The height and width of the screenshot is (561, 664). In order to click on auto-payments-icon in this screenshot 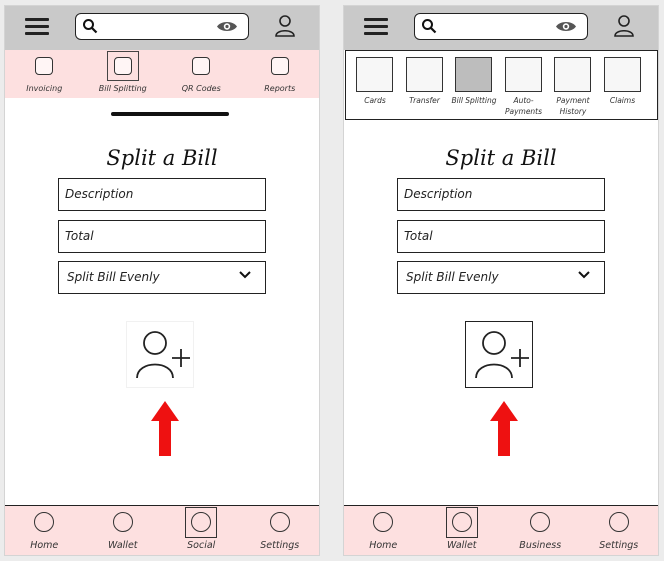, I will do `click(523, 74)`.